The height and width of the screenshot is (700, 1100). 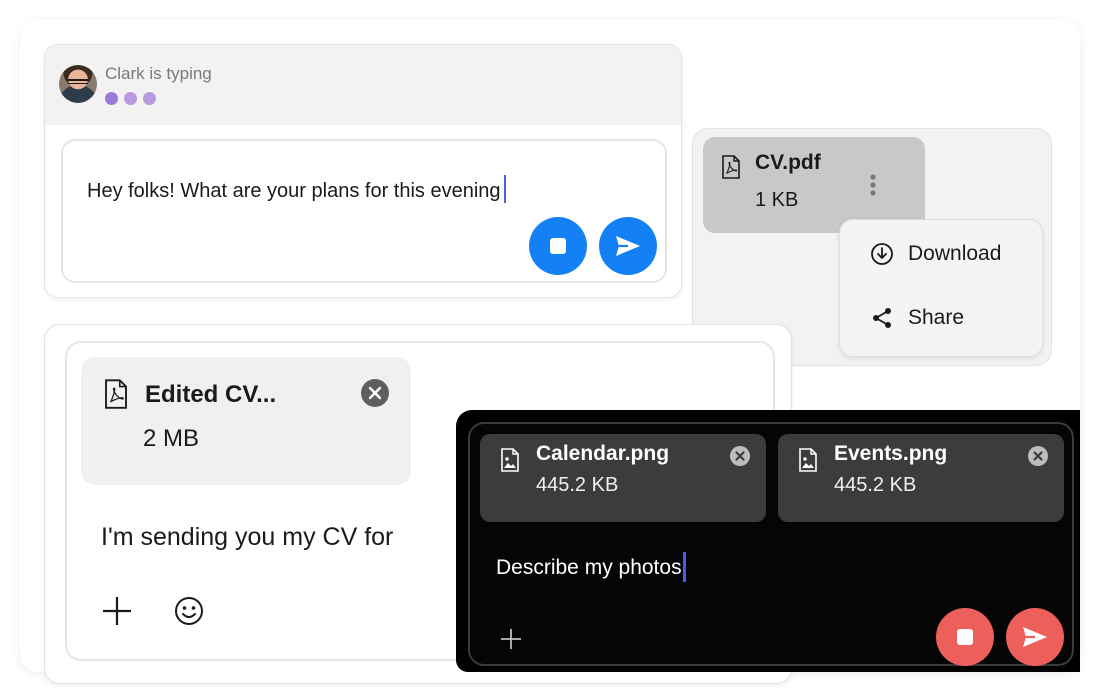 I want to click on file-name: Calendar.png, so click(x=603, y=453).